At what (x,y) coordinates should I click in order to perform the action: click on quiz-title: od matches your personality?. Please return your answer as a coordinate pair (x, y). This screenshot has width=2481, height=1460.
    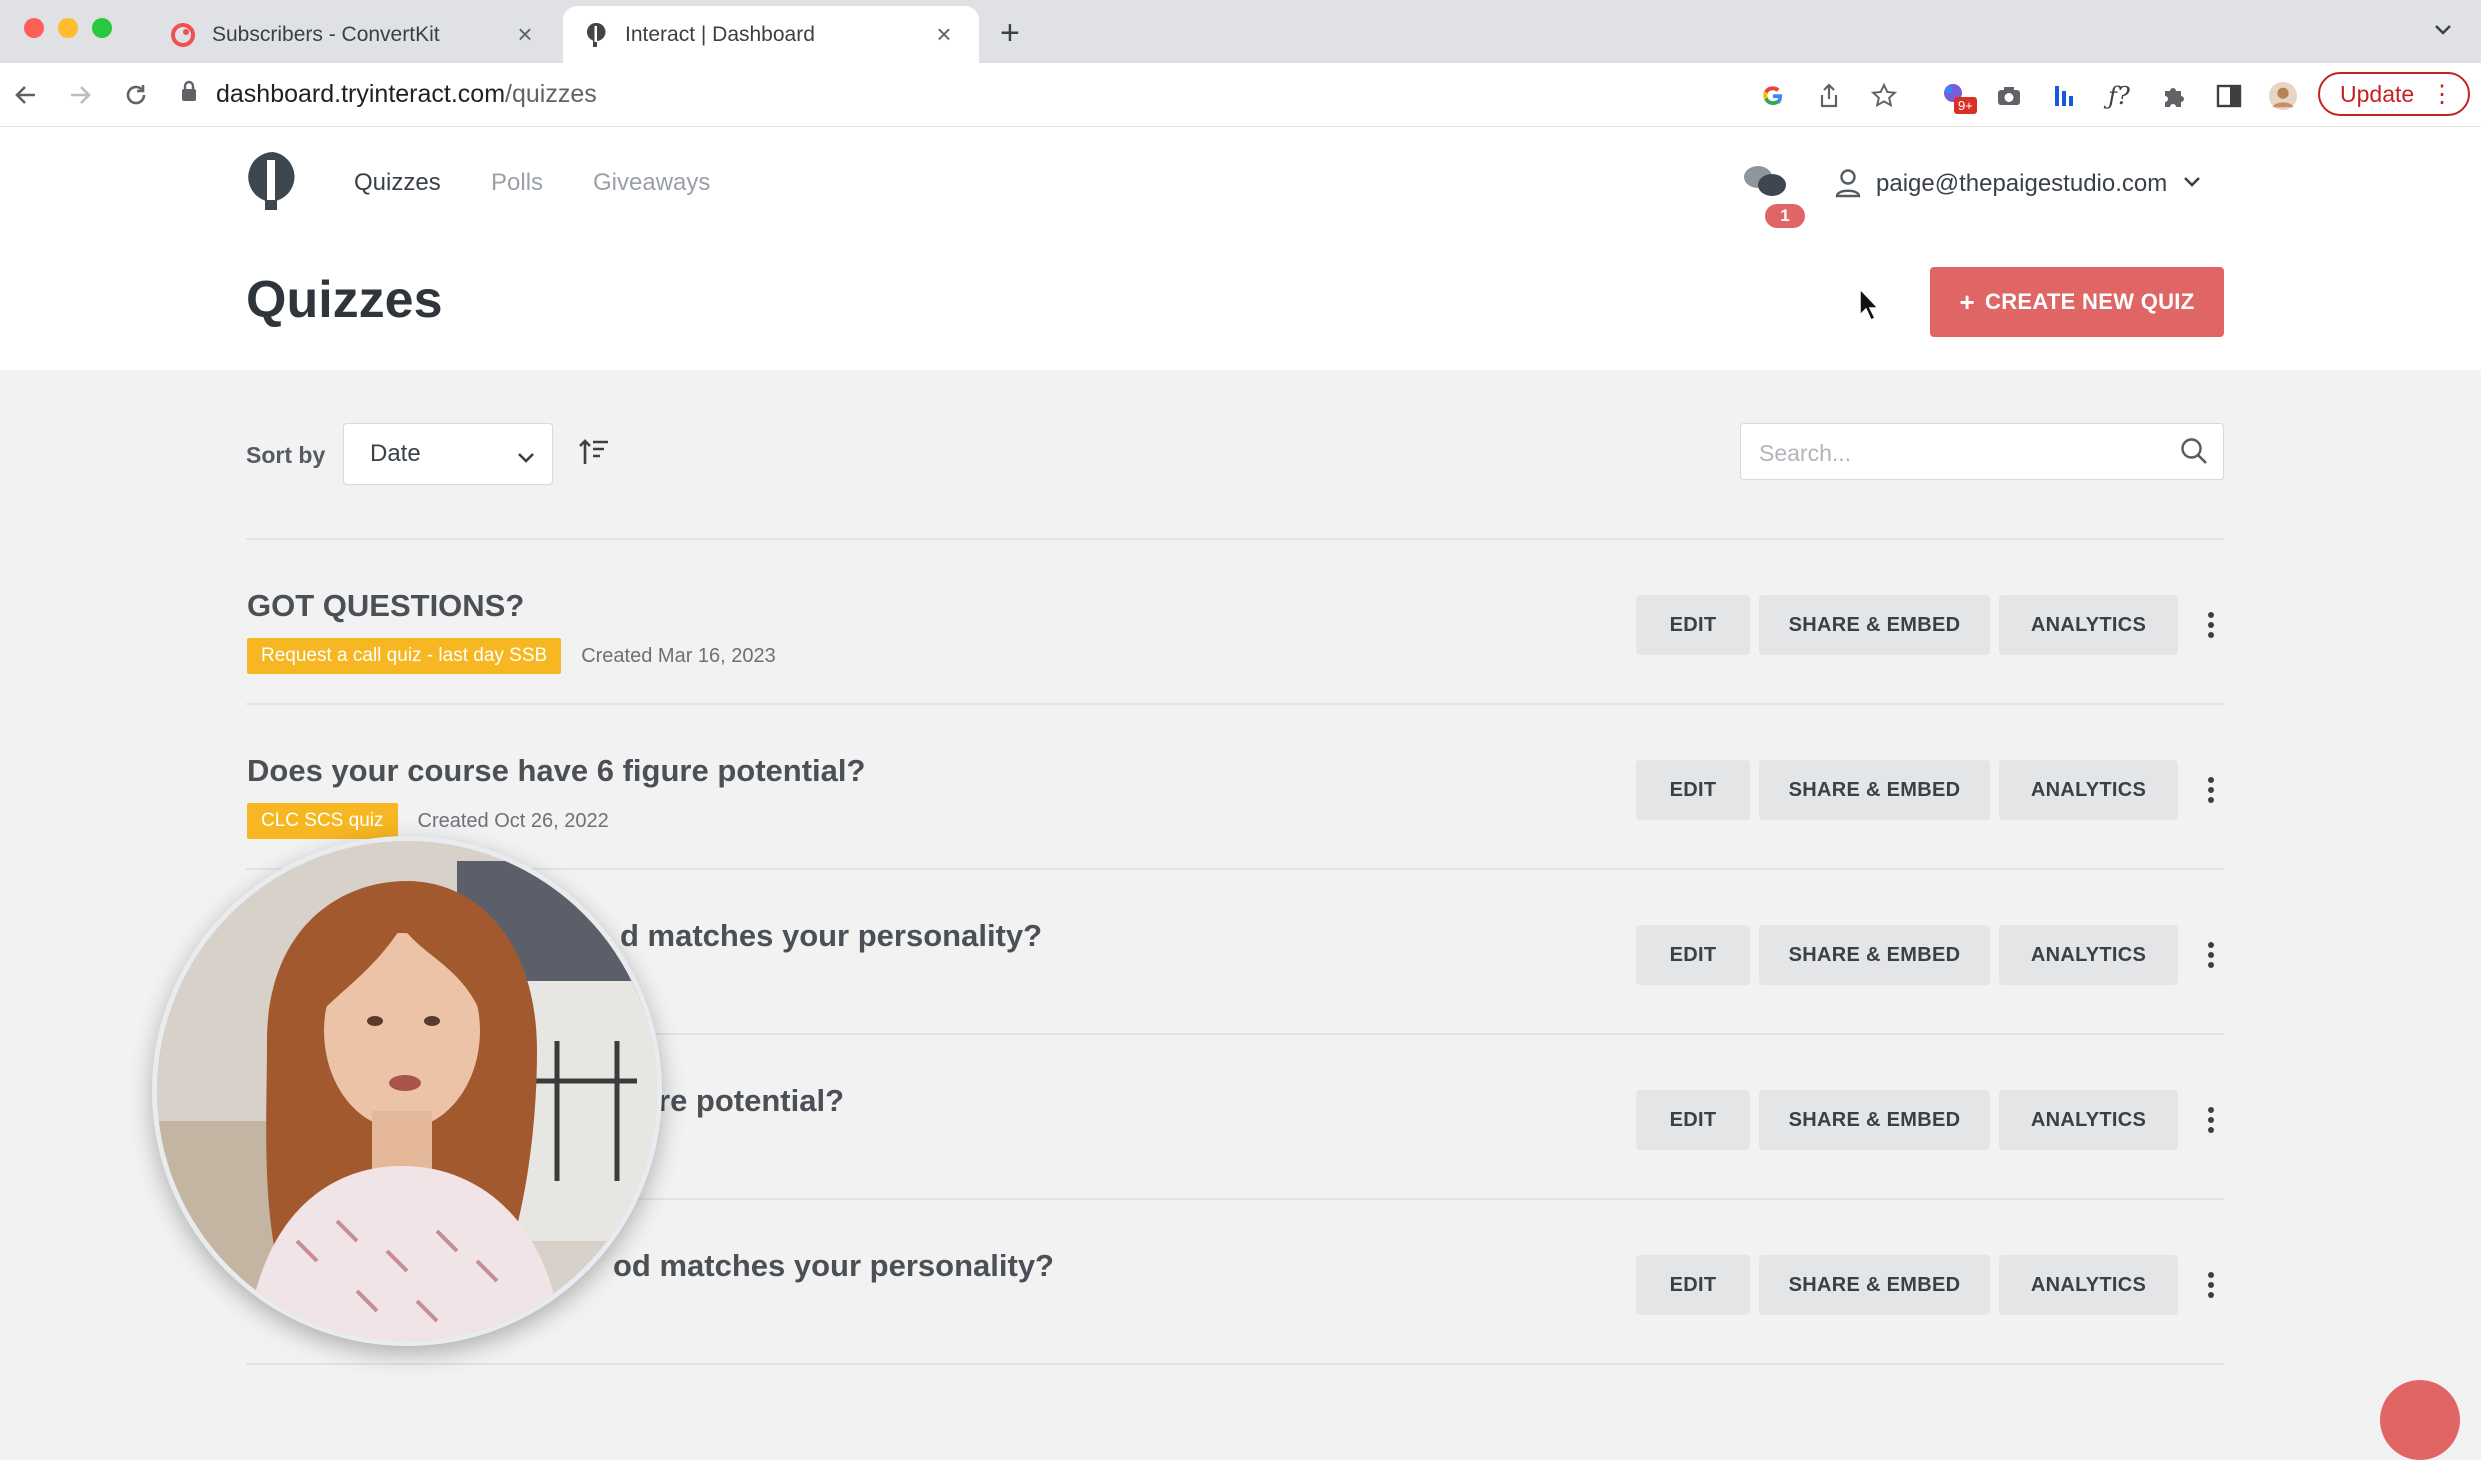
    Looking at the image, I should click on (833, 1266).